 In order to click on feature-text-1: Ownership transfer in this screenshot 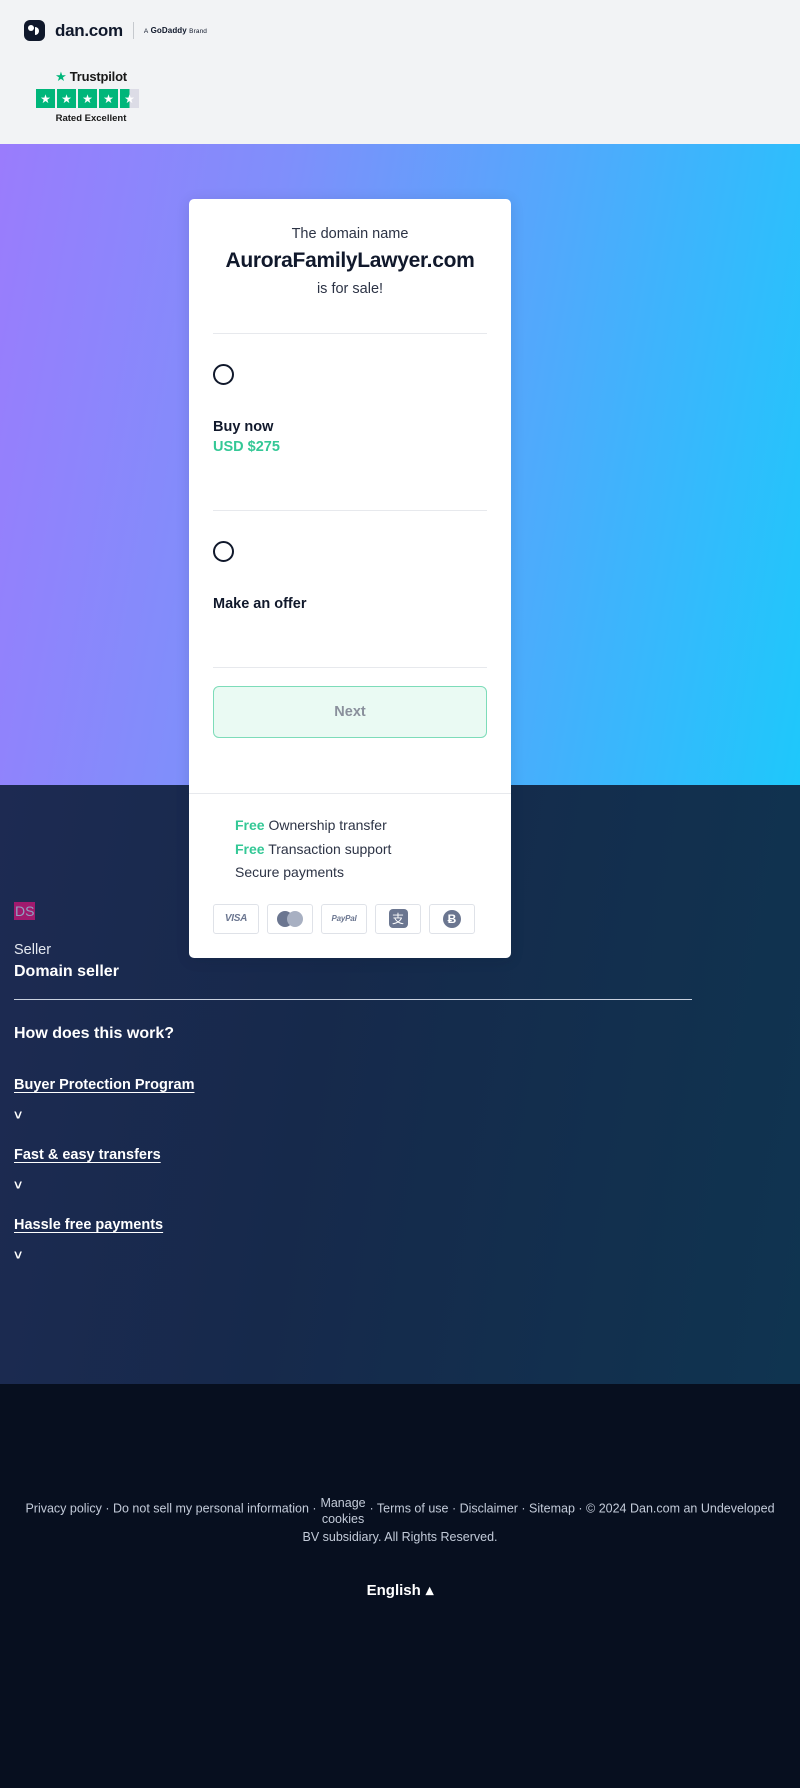, I will do `click(327, 825)`.